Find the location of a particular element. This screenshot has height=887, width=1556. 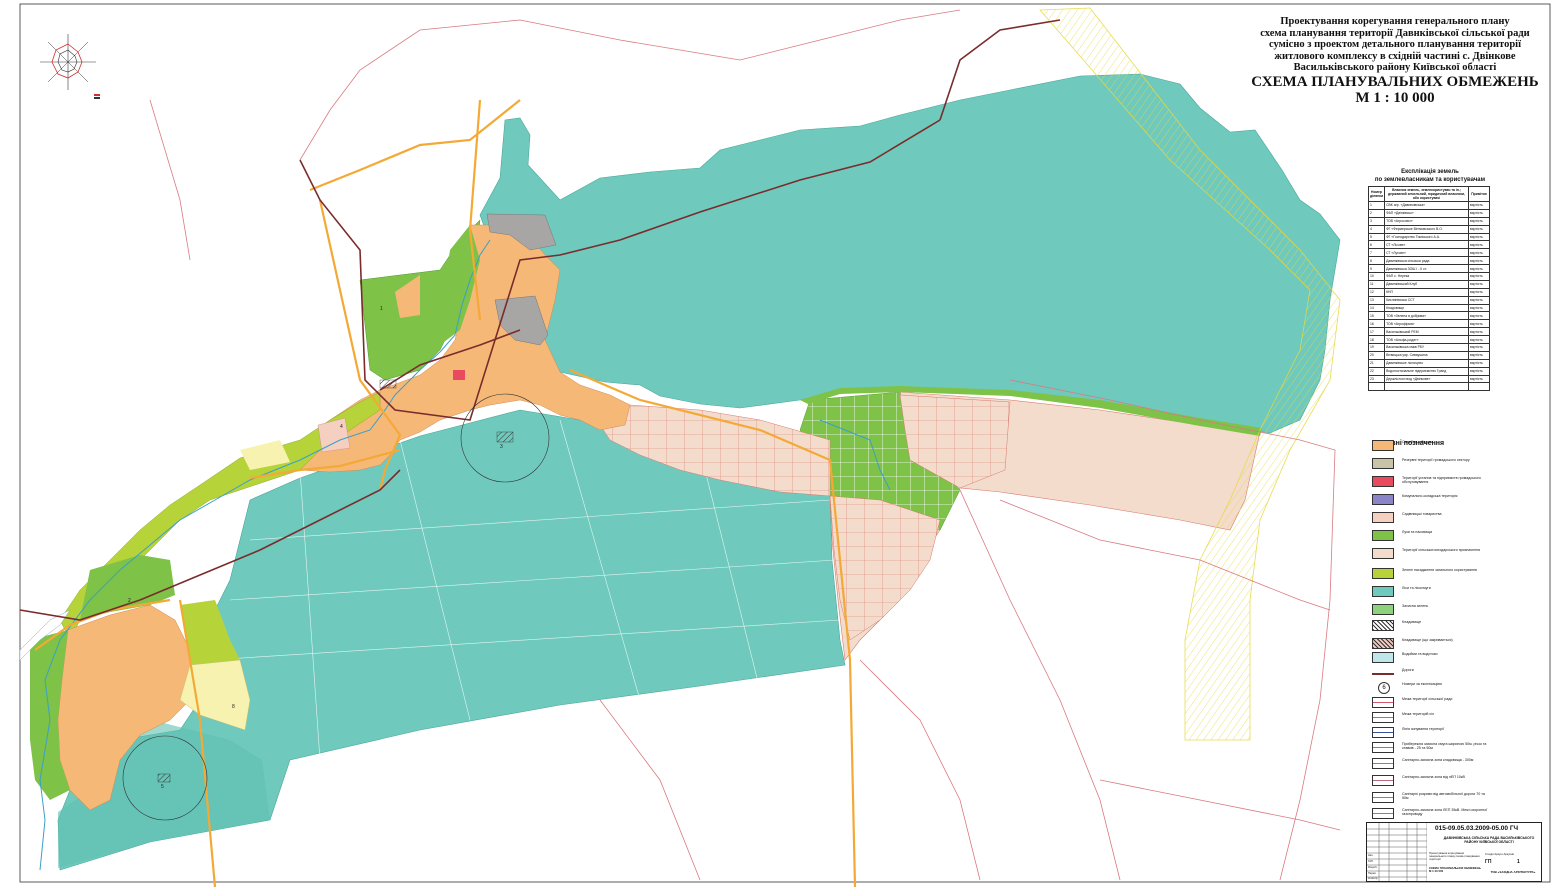

table-cell: Держлісгосп вод «Двінкове» is located at coordinates (1426, 379).